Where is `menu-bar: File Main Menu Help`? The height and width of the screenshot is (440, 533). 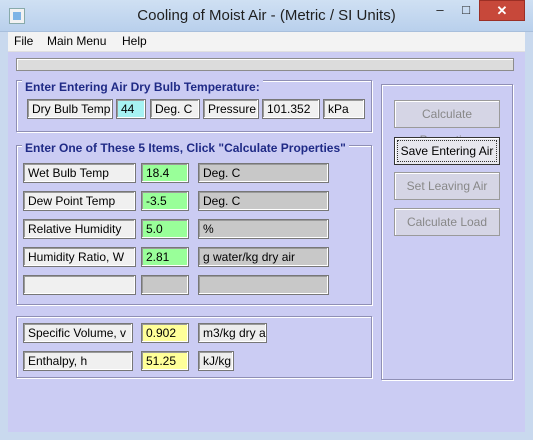
menu-bar: File Main Menu Help is located at coordinates (266, 42).